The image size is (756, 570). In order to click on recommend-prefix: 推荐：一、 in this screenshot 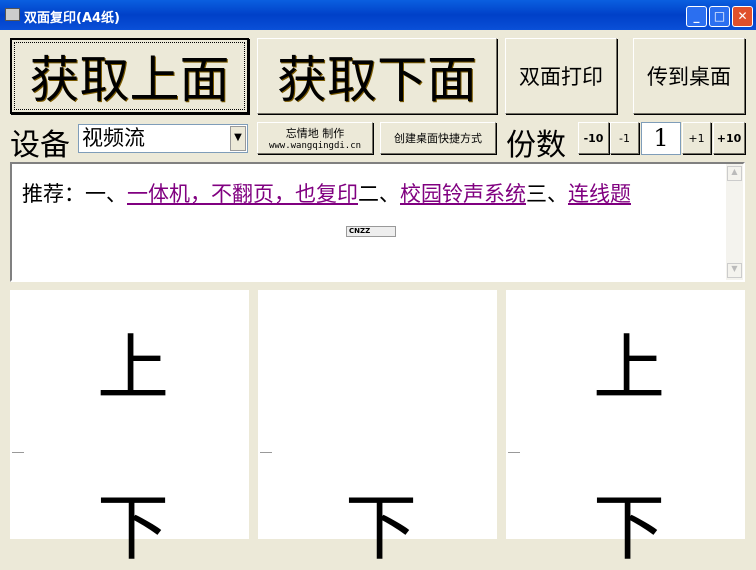, I will do `click(74, 194)`.